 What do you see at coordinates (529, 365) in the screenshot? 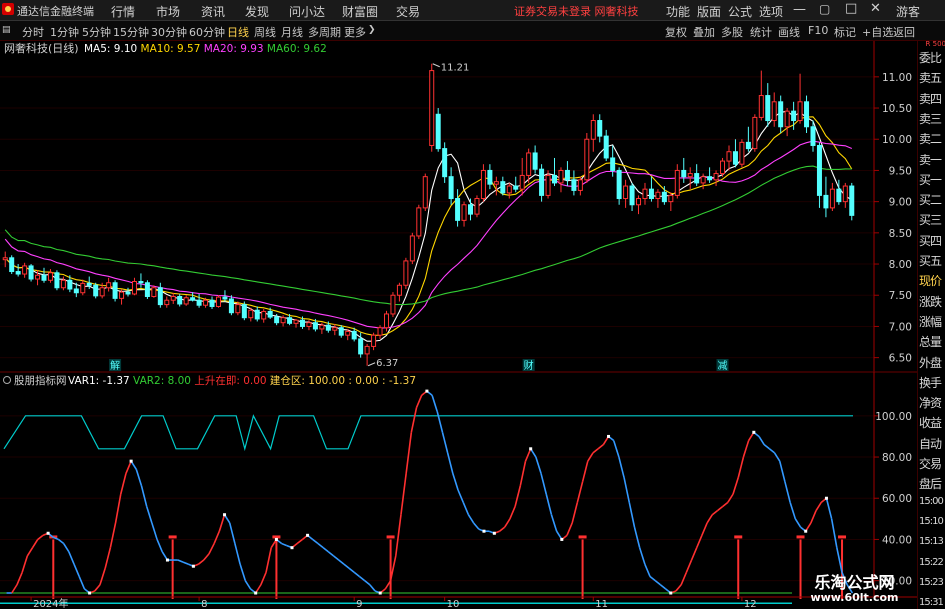
I see `event-marker: 财` at bounding box center [529, 365].